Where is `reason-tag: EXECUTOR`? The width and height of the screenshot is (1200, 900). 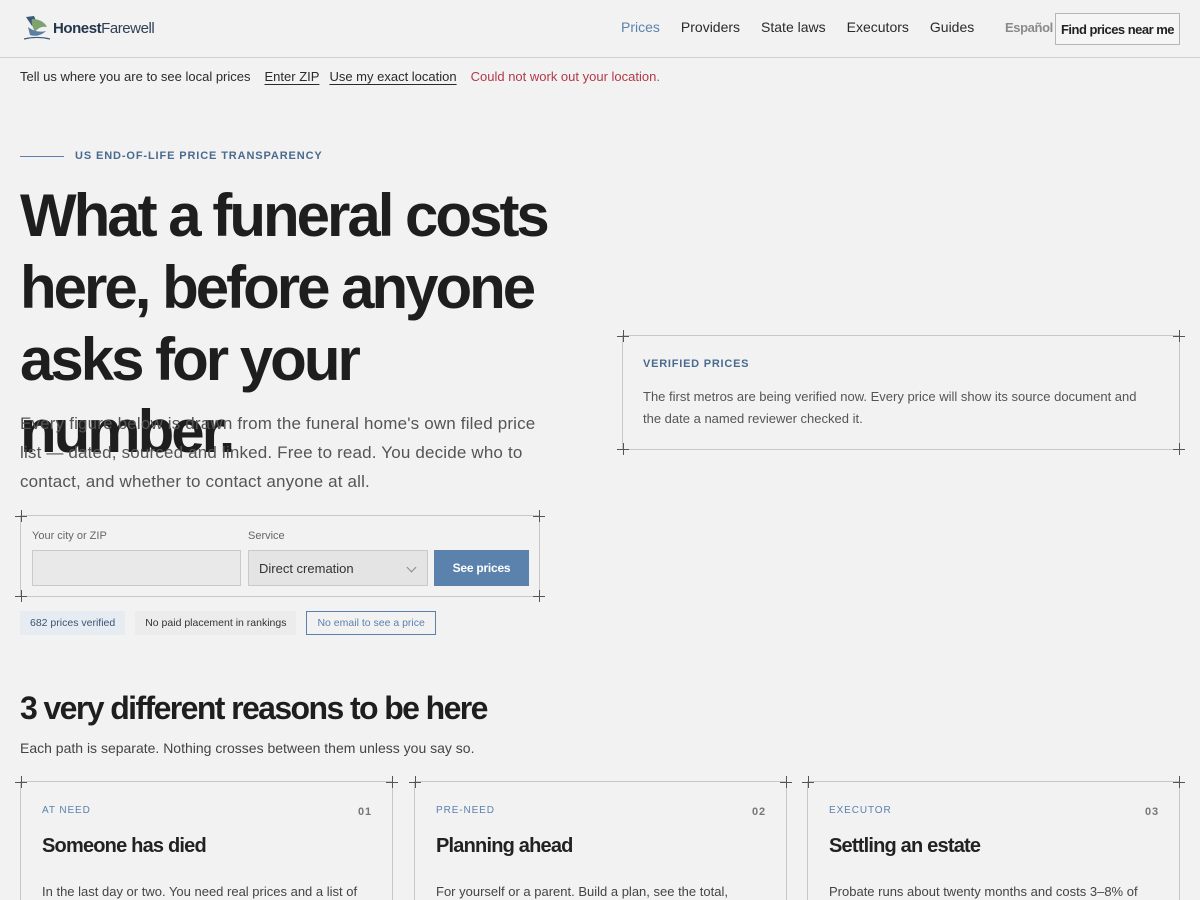
reason-tag: EXECUTOR is located at coordinates (860, 810).